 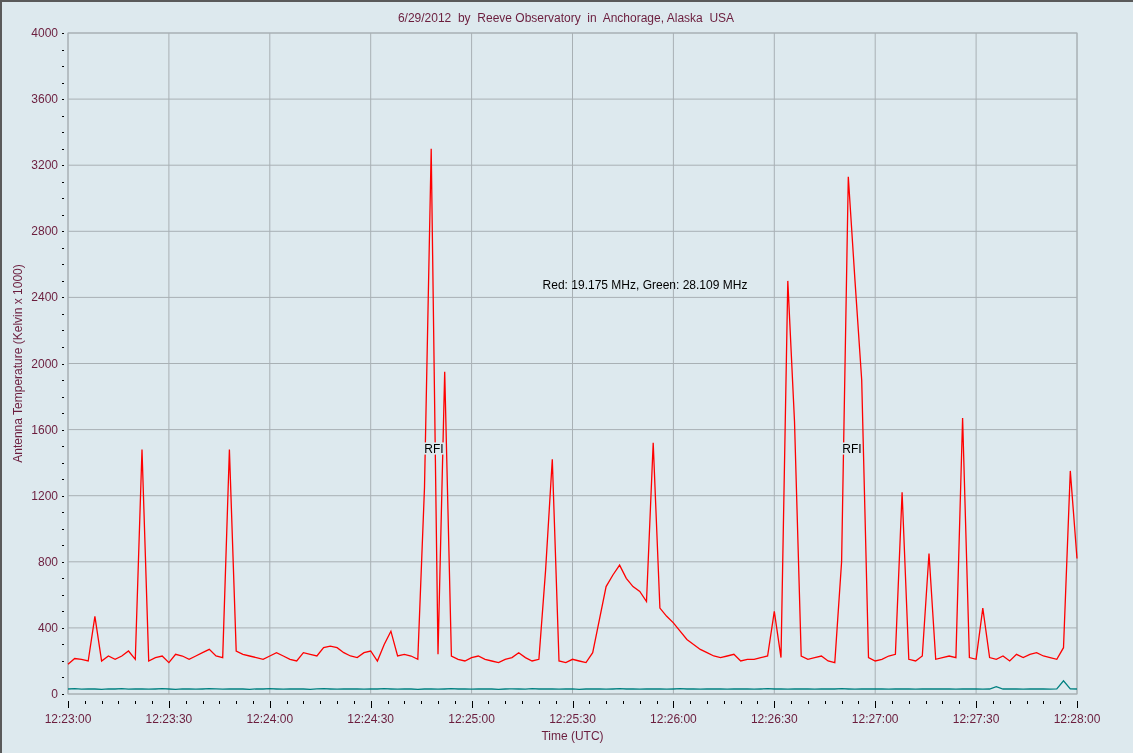 What do you see at coordinates (54, 694) in the screenshot?
I see `tick-label: 0` at bounding box center [54, 694].